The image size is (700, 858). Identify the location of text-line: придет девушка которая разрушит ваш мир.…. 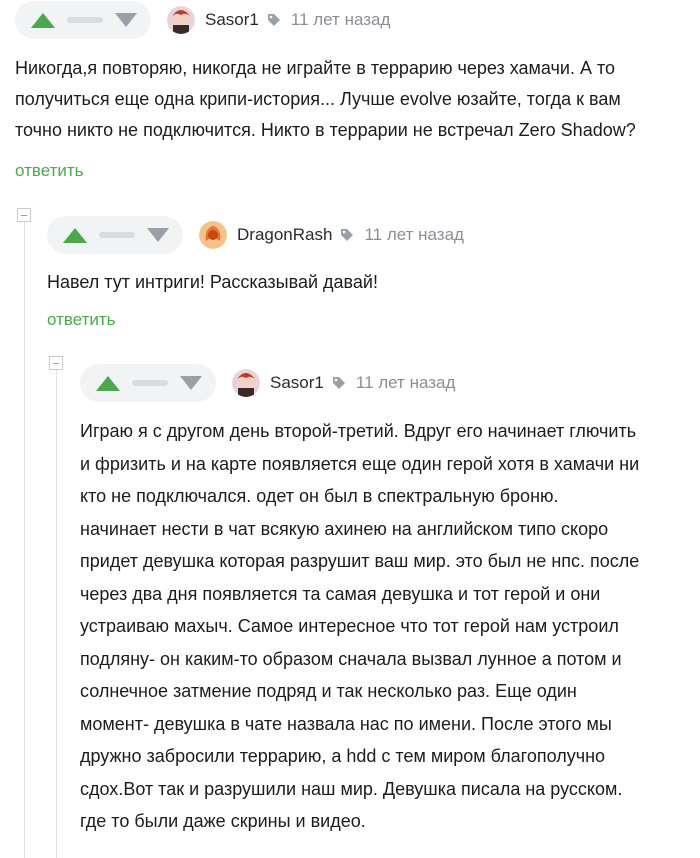
(360, 561).